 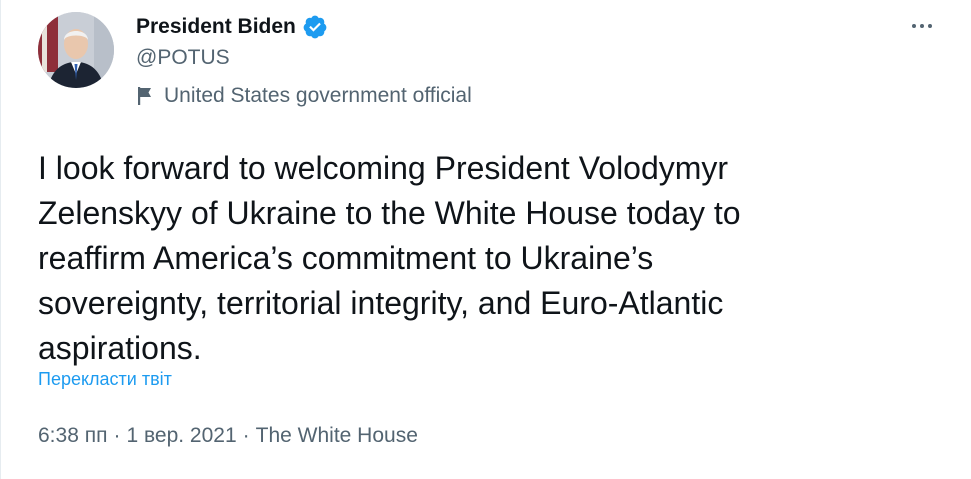 I want to click on author-name-row: President Biden, so click(x=232, y=27).